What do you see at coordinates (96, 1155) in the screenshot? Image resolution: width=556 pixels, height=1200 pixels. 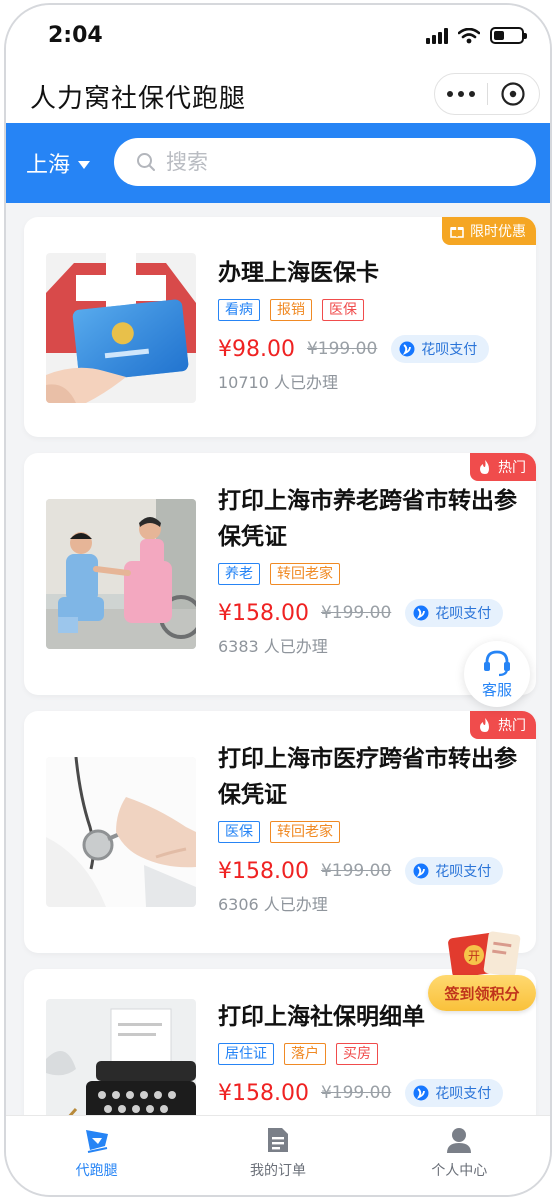 I see `tab-errand: 代跑腿` at bounding box center [96, 1155].